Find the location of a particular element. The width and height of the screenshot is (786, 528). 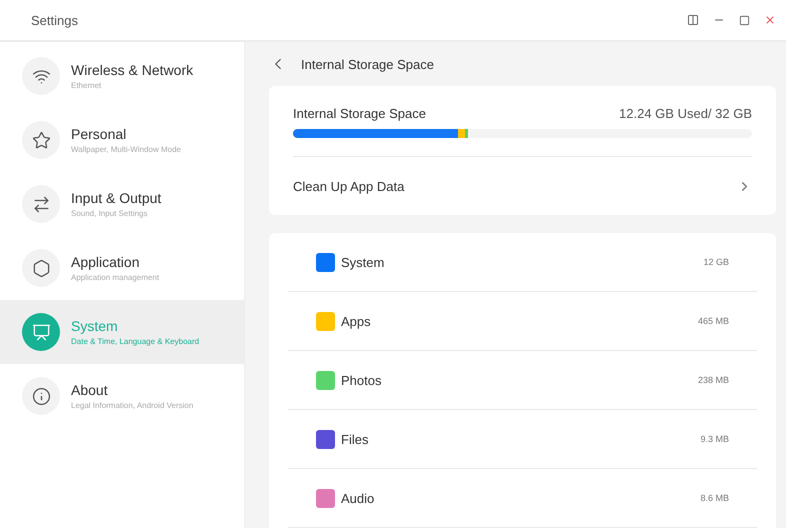

maximize-icon is located at coordinates (744, 20).